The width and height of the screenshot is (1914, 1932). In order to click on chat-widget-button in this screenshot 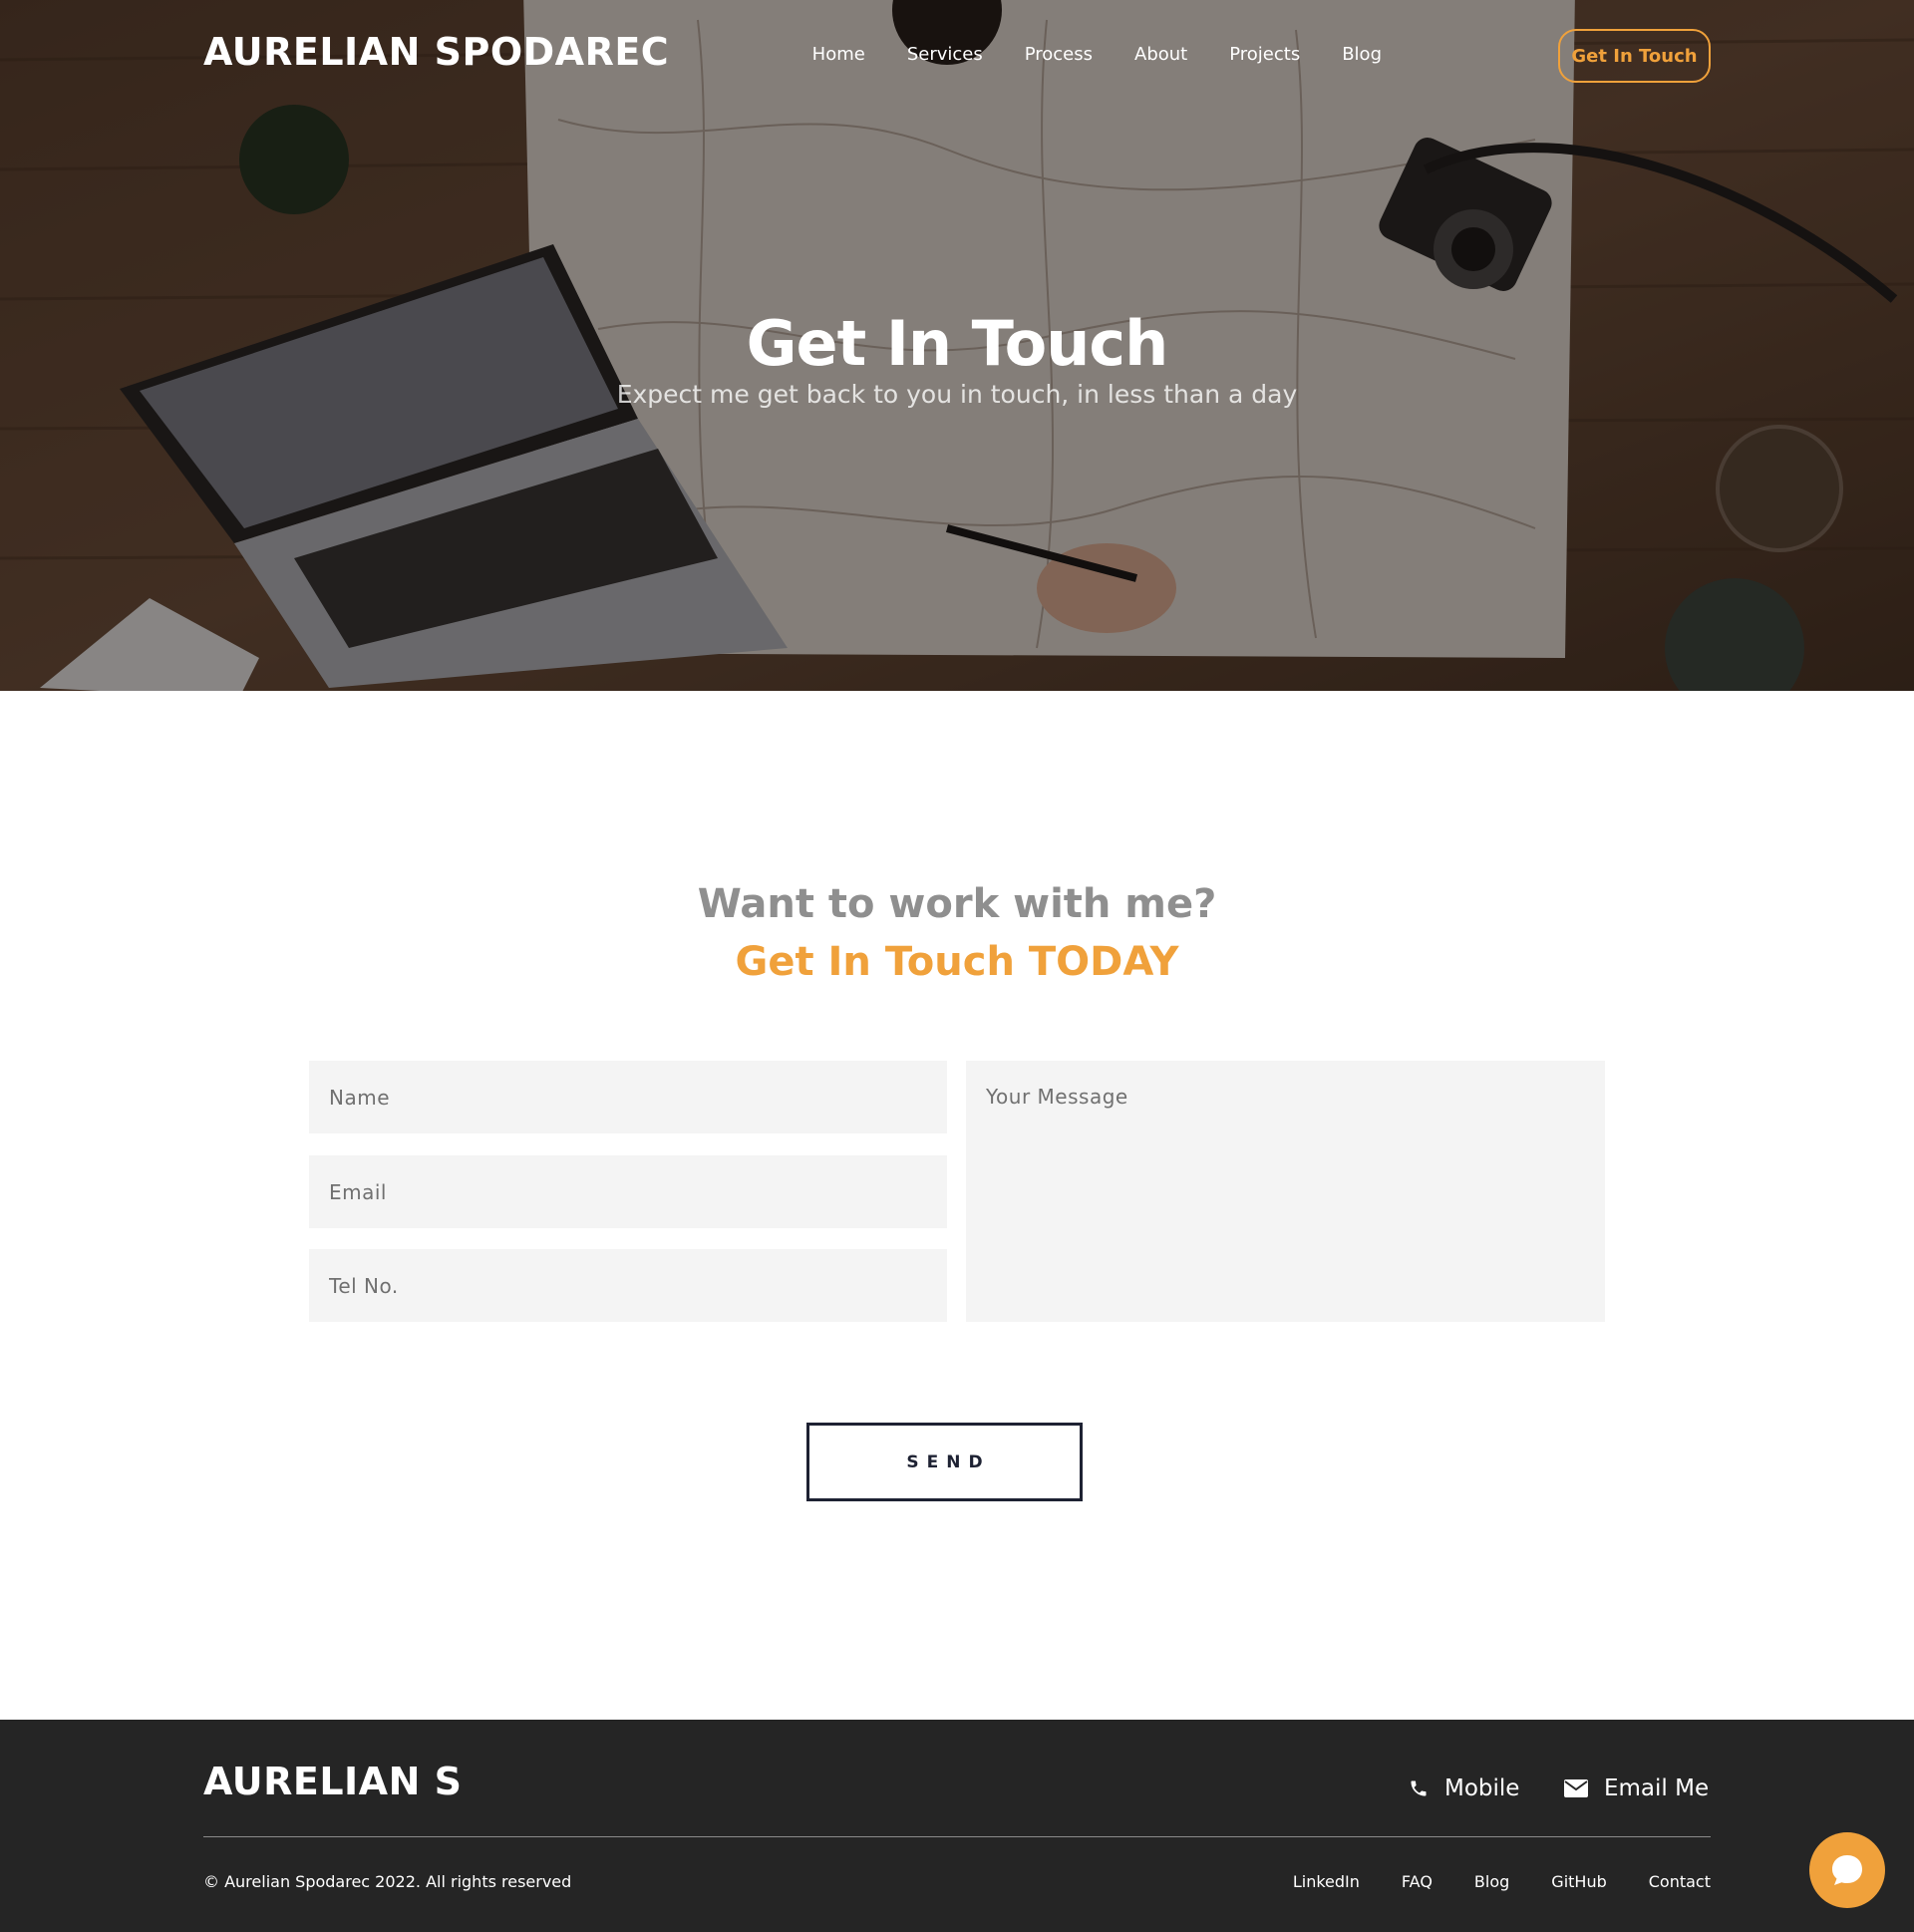, I will do `click(1847, 1870)`.